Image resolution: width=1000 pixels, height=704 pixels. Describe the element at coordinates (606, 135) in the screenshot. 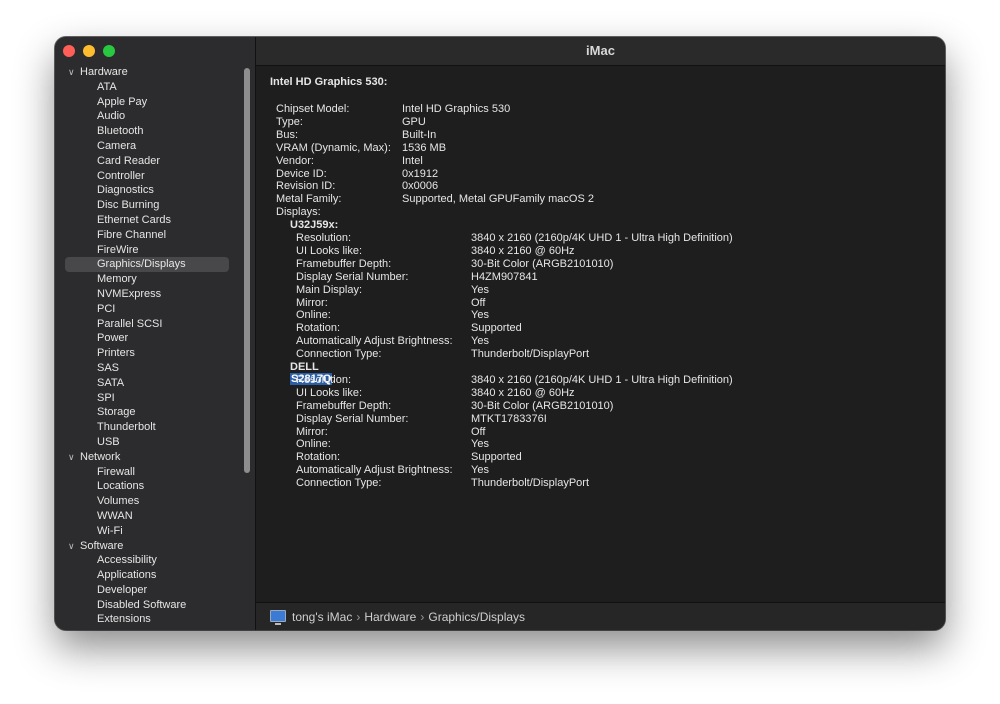

I see `property-row: Bus: Built-In` at that location.